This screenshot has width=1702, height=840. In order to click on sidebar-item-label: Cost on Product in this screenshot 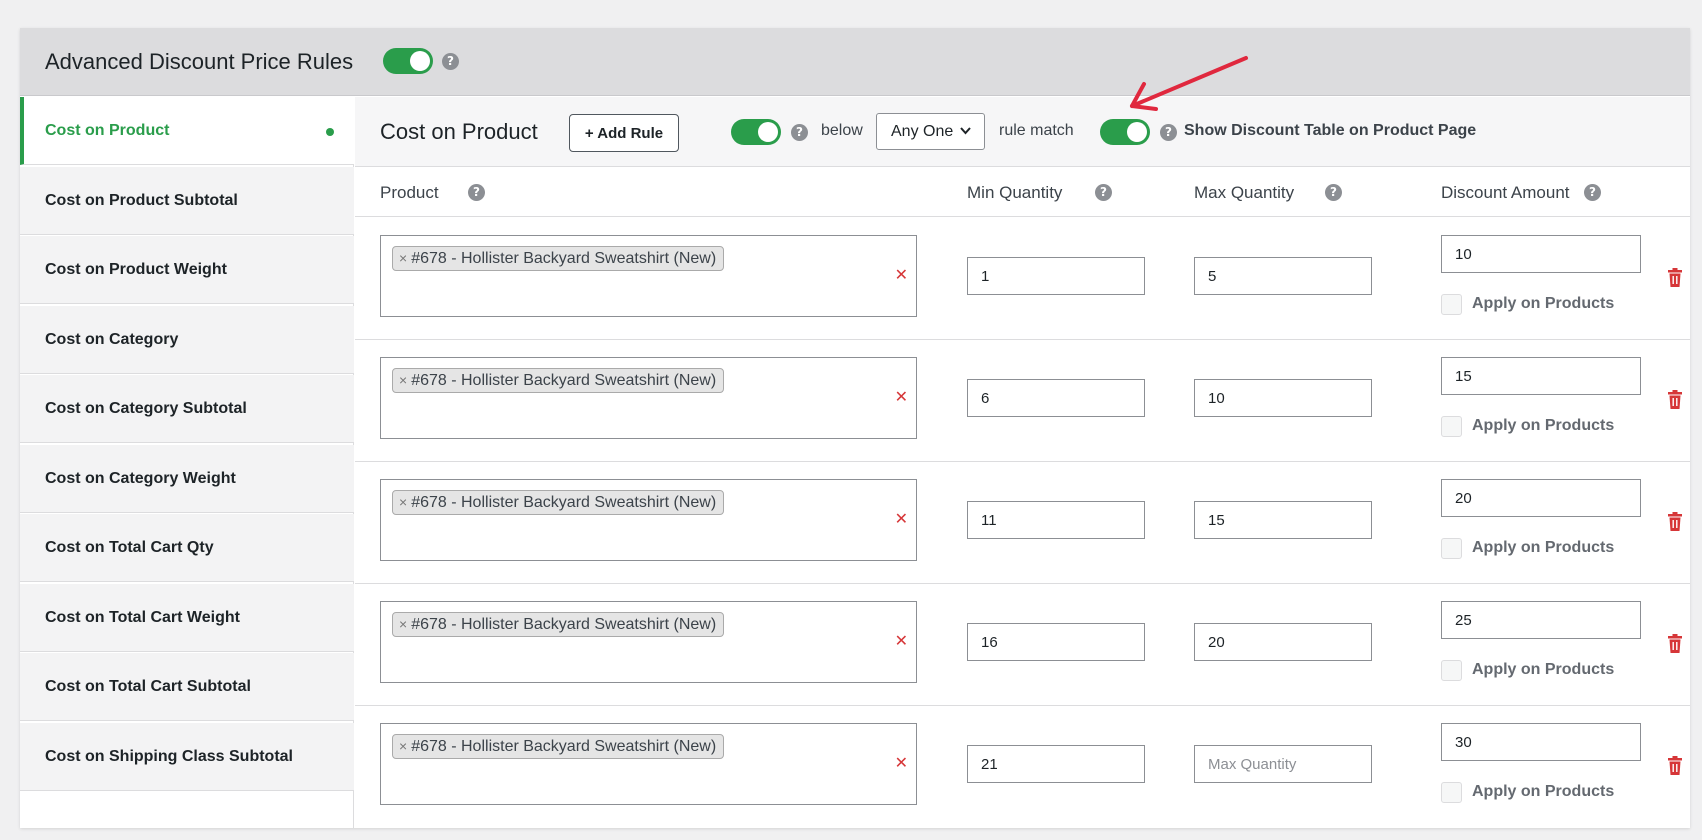, I will do `click(107, 130)`.